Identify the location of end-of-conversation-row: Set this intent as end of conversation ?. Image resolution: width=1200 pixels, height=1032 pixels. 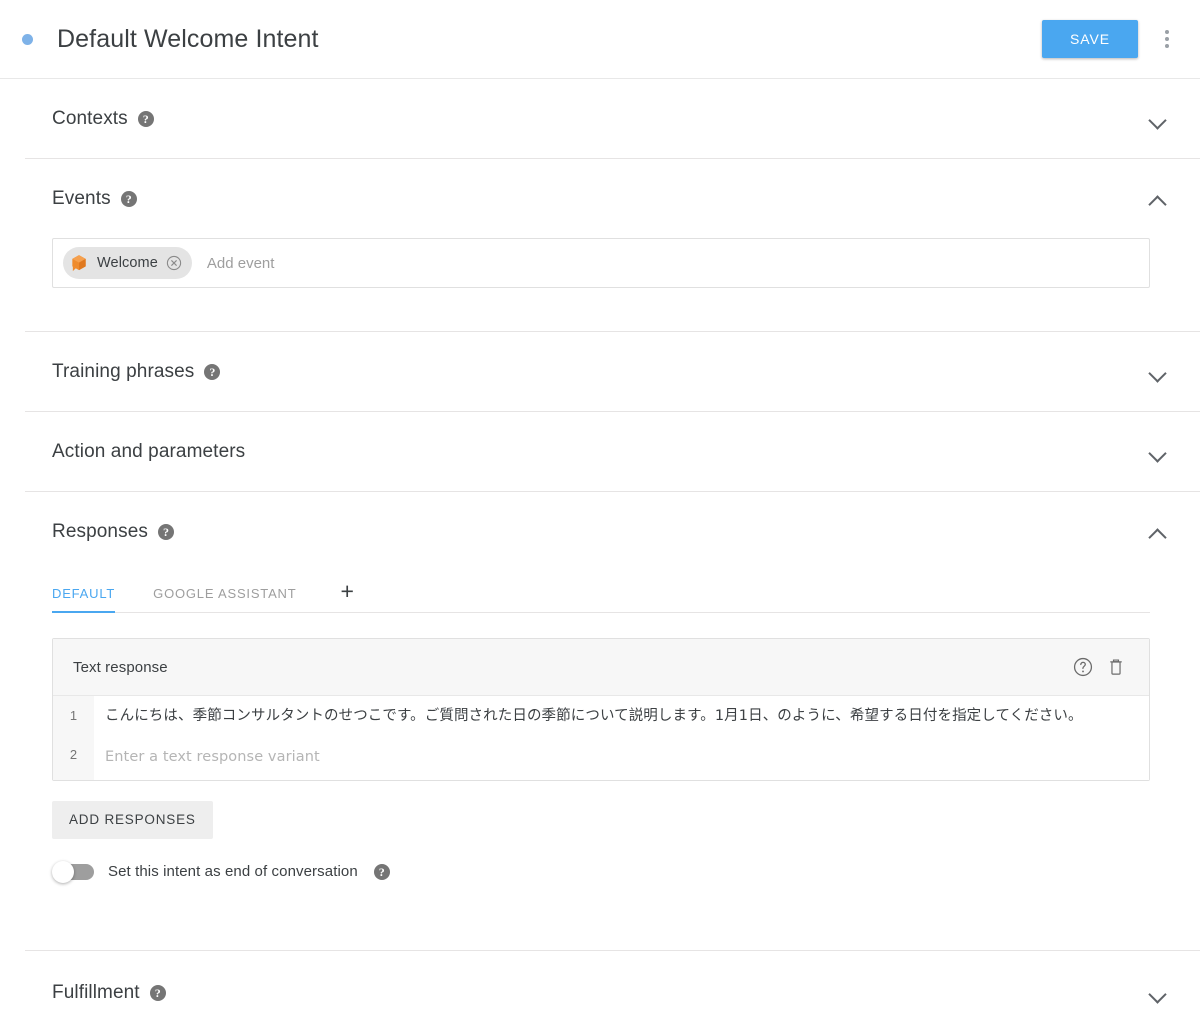
(601, 871).